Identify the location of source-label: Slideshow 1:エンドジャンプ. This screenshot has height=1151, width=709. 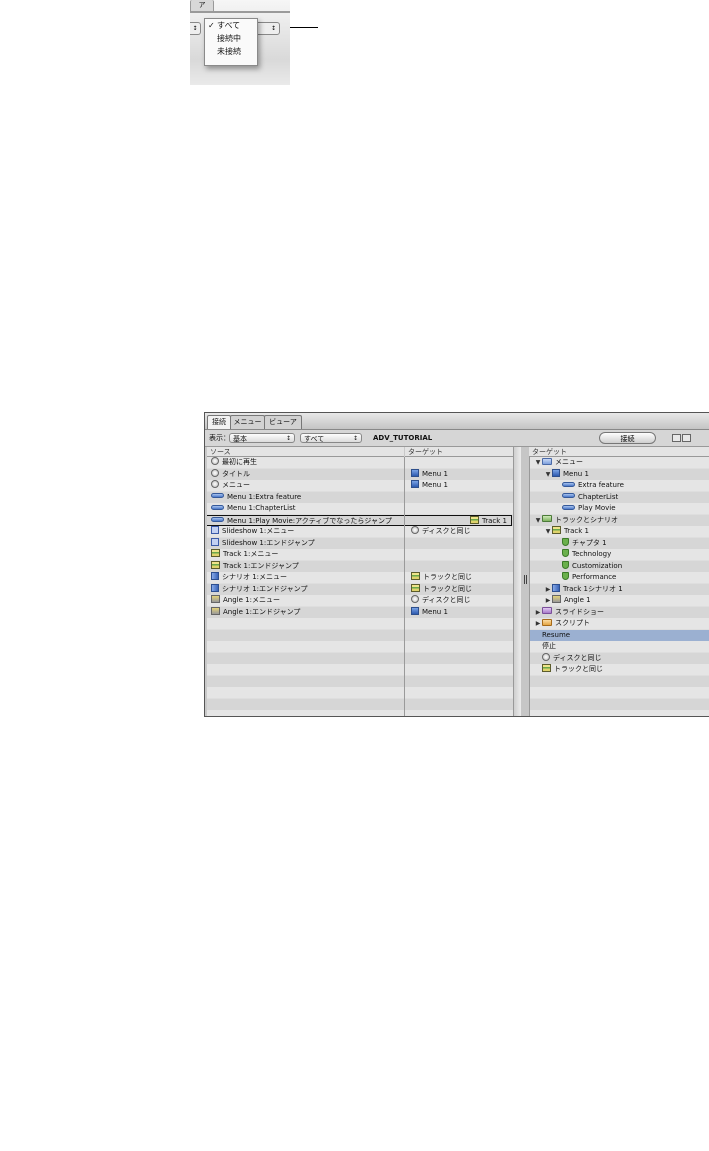
(268, 542).